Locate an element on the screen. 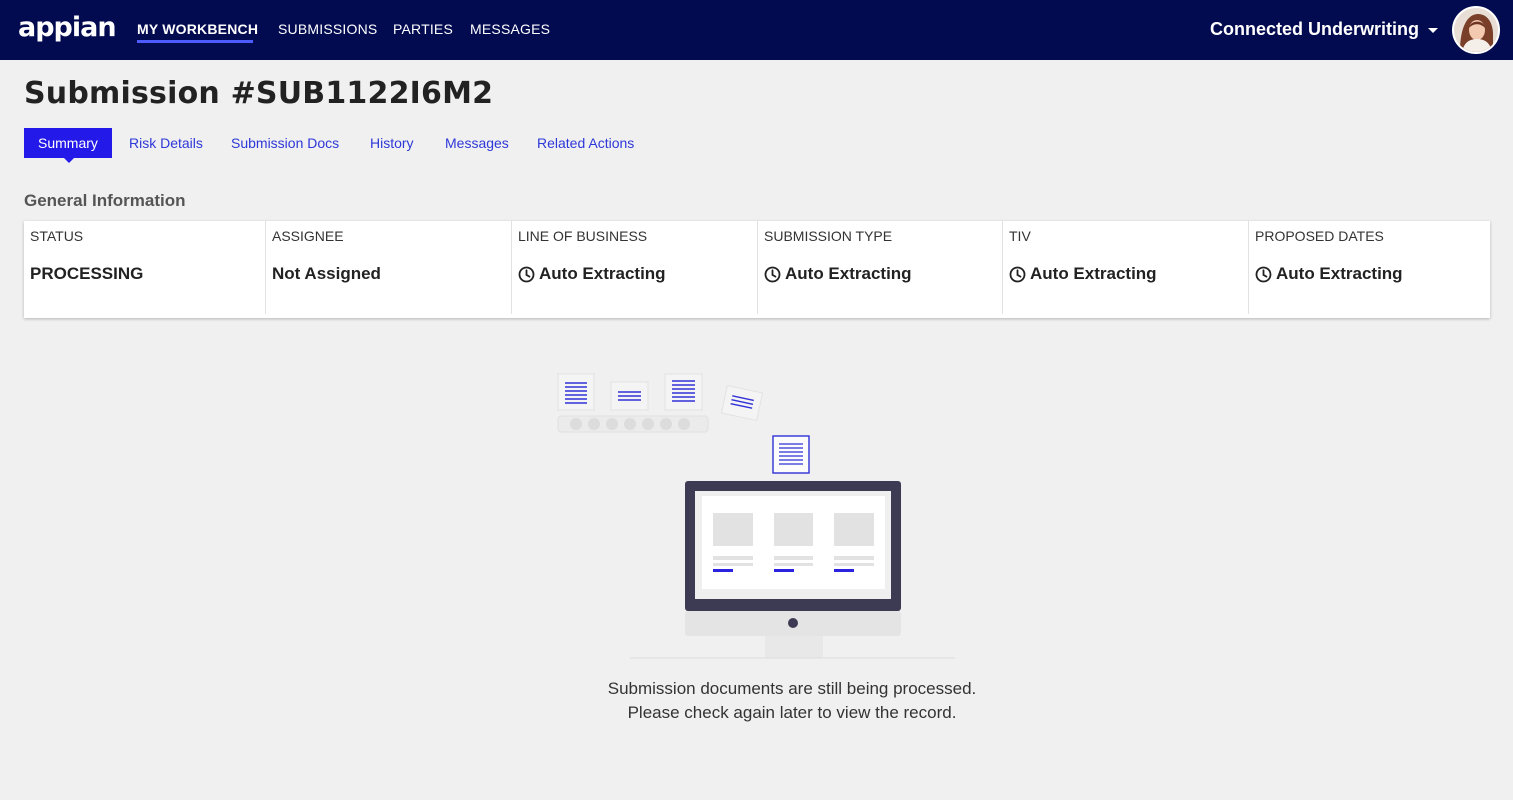 Image resolution: width=1513 pixels, height=800 pixels. field-submission-type: SUBMISSION TYPE Auto Extracting is located at coordinates (880, 267).